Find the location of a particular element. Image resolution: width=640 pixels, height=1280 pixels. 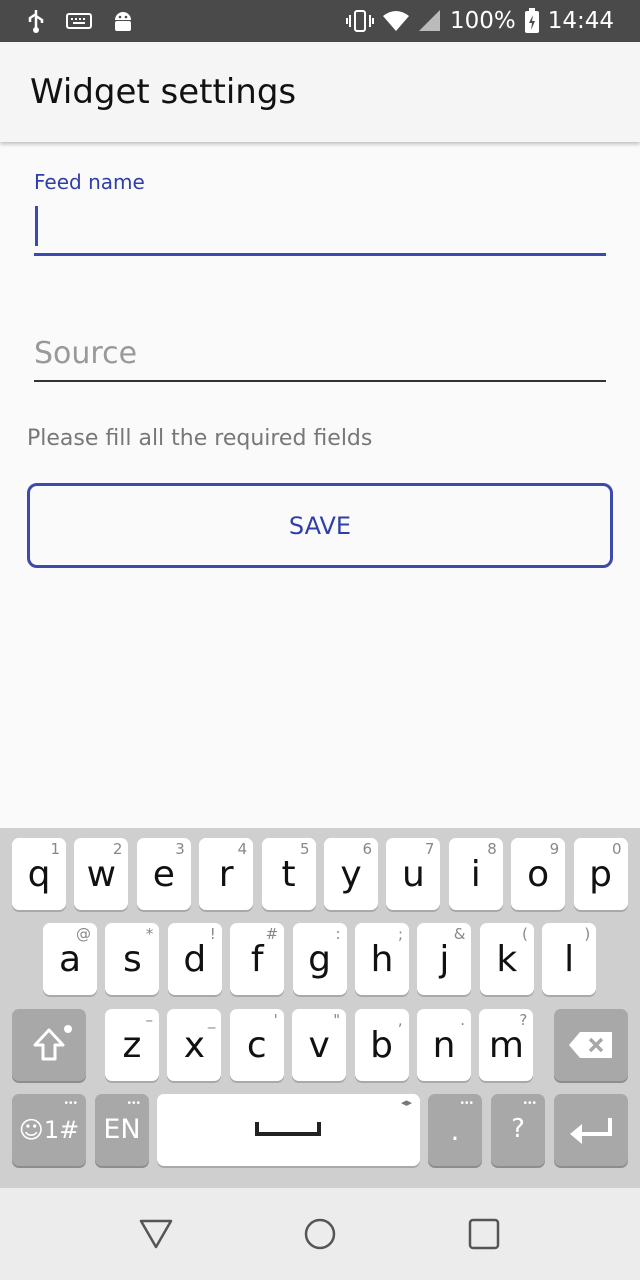

key-i: 8i is located at coordinates (475, 874).